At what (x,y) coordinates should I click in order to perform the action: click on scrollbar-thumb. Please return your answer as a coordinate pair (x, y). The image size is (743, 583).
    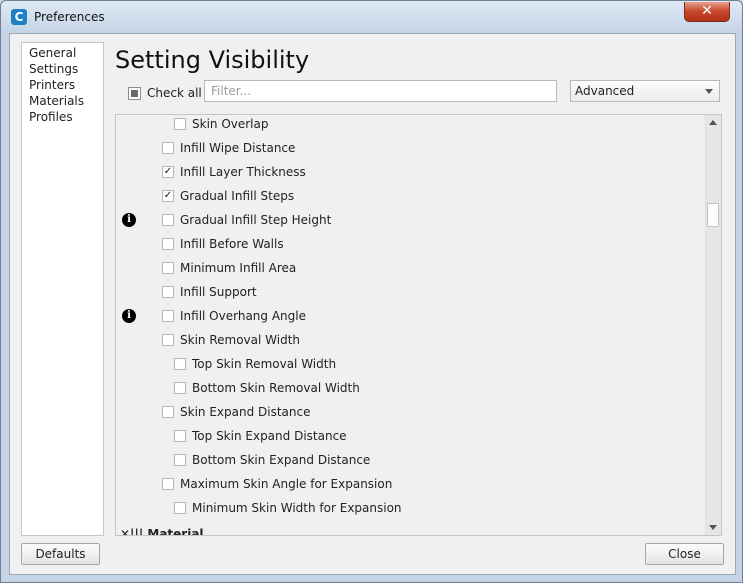
    Looking at the image, I should click on (713, 215).